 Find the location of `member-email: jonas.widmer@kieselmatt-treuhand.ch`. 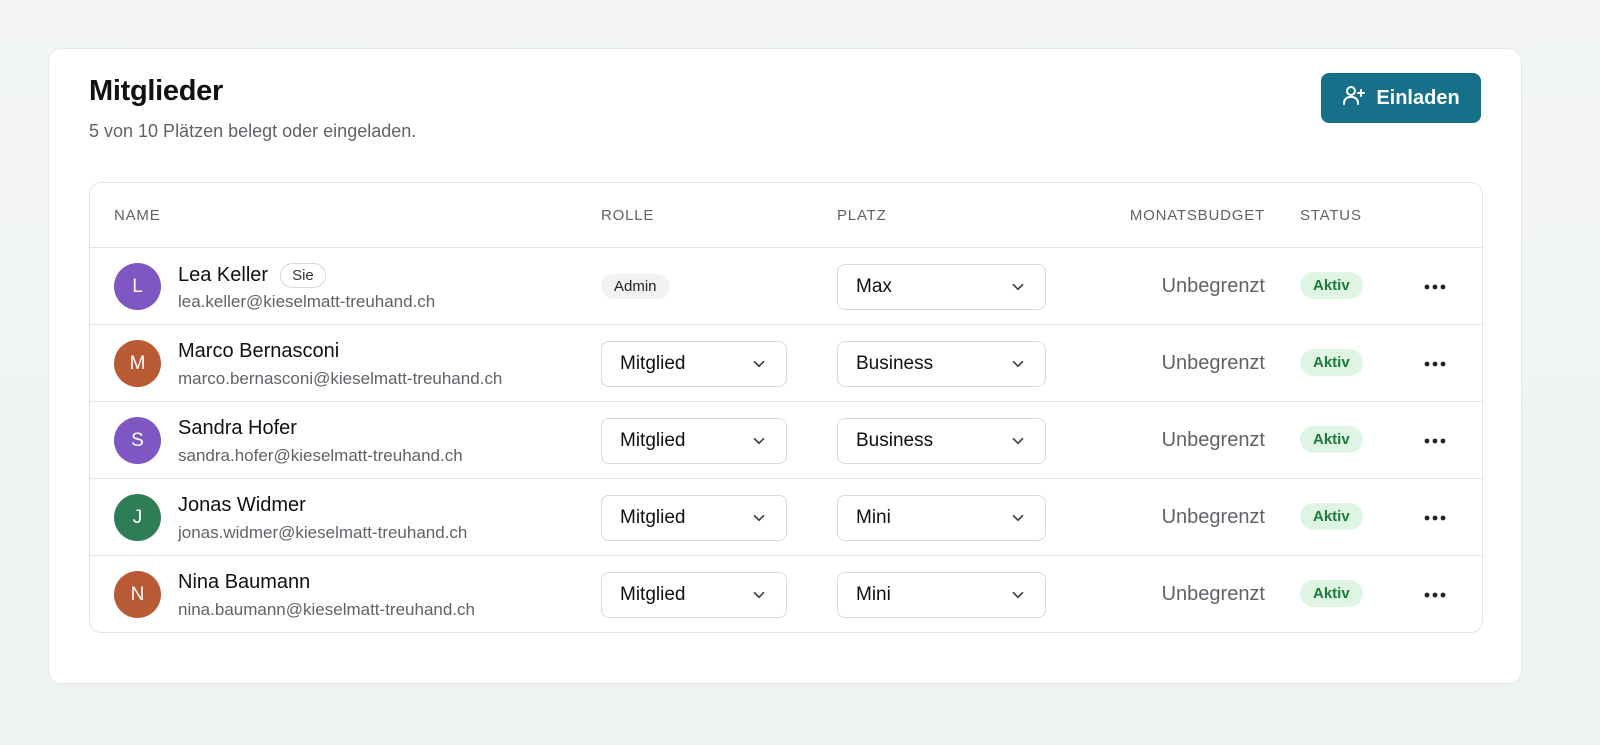

member-email: jonas.widmer@kieselmatt-treuhand.ch is located at coordinates (323, 532).